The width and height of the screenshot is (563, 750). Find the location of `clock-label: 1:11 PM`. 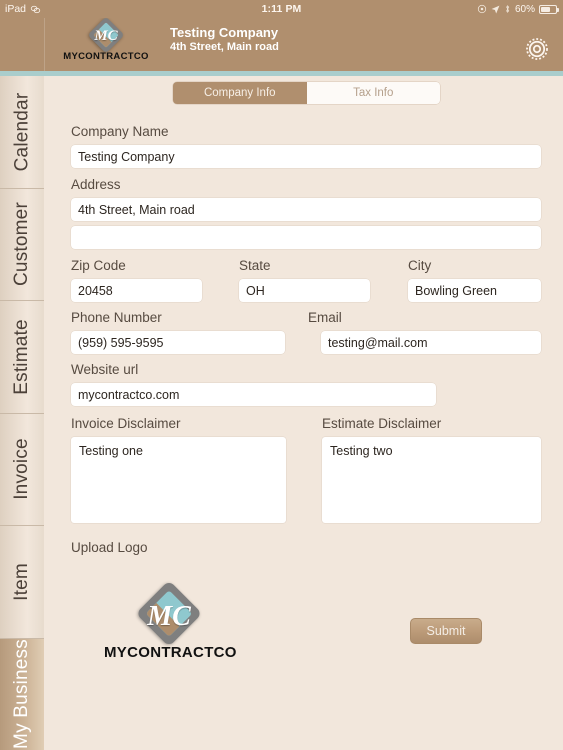

clock-label: 1:11 PM is located at coordinates (281, 9).